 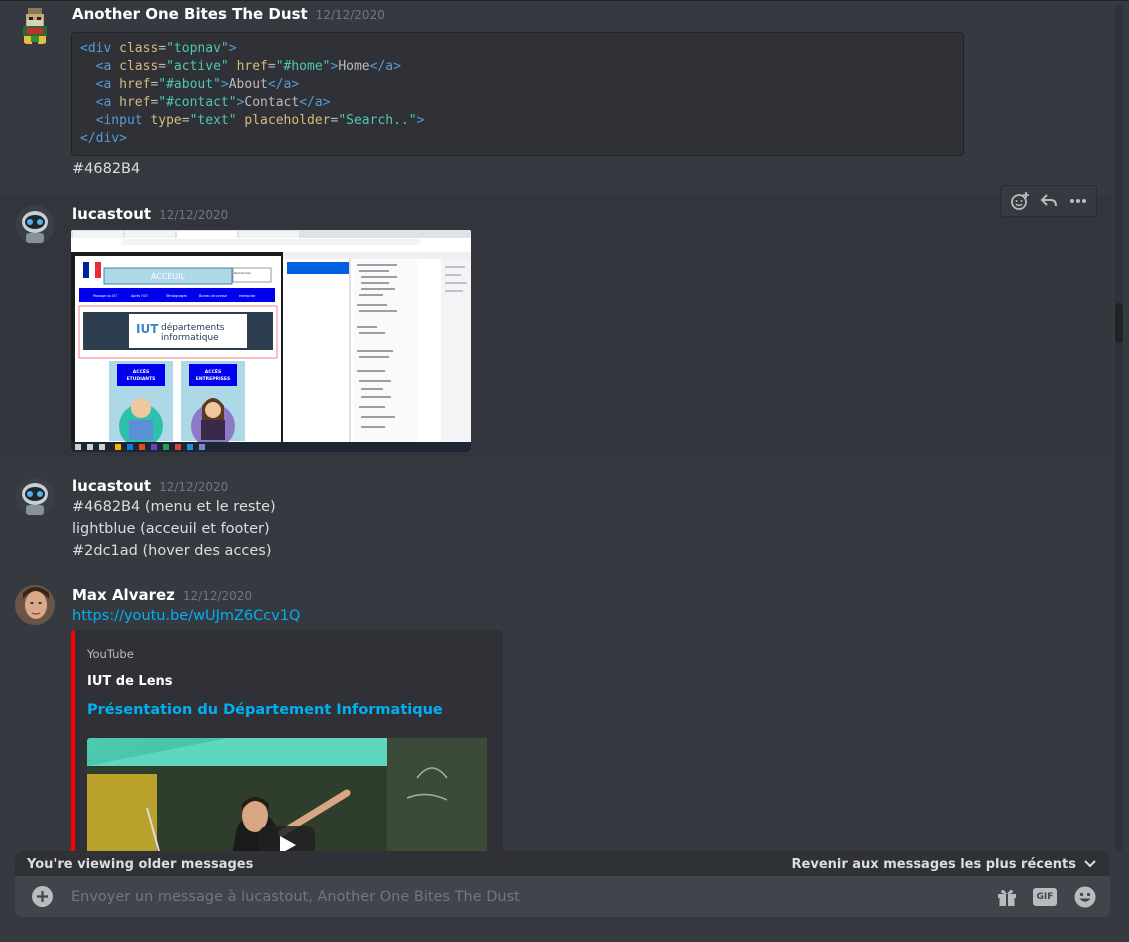 I want to click on embed-title: Présentation du Département Informatique, so click(x=265, y=710).